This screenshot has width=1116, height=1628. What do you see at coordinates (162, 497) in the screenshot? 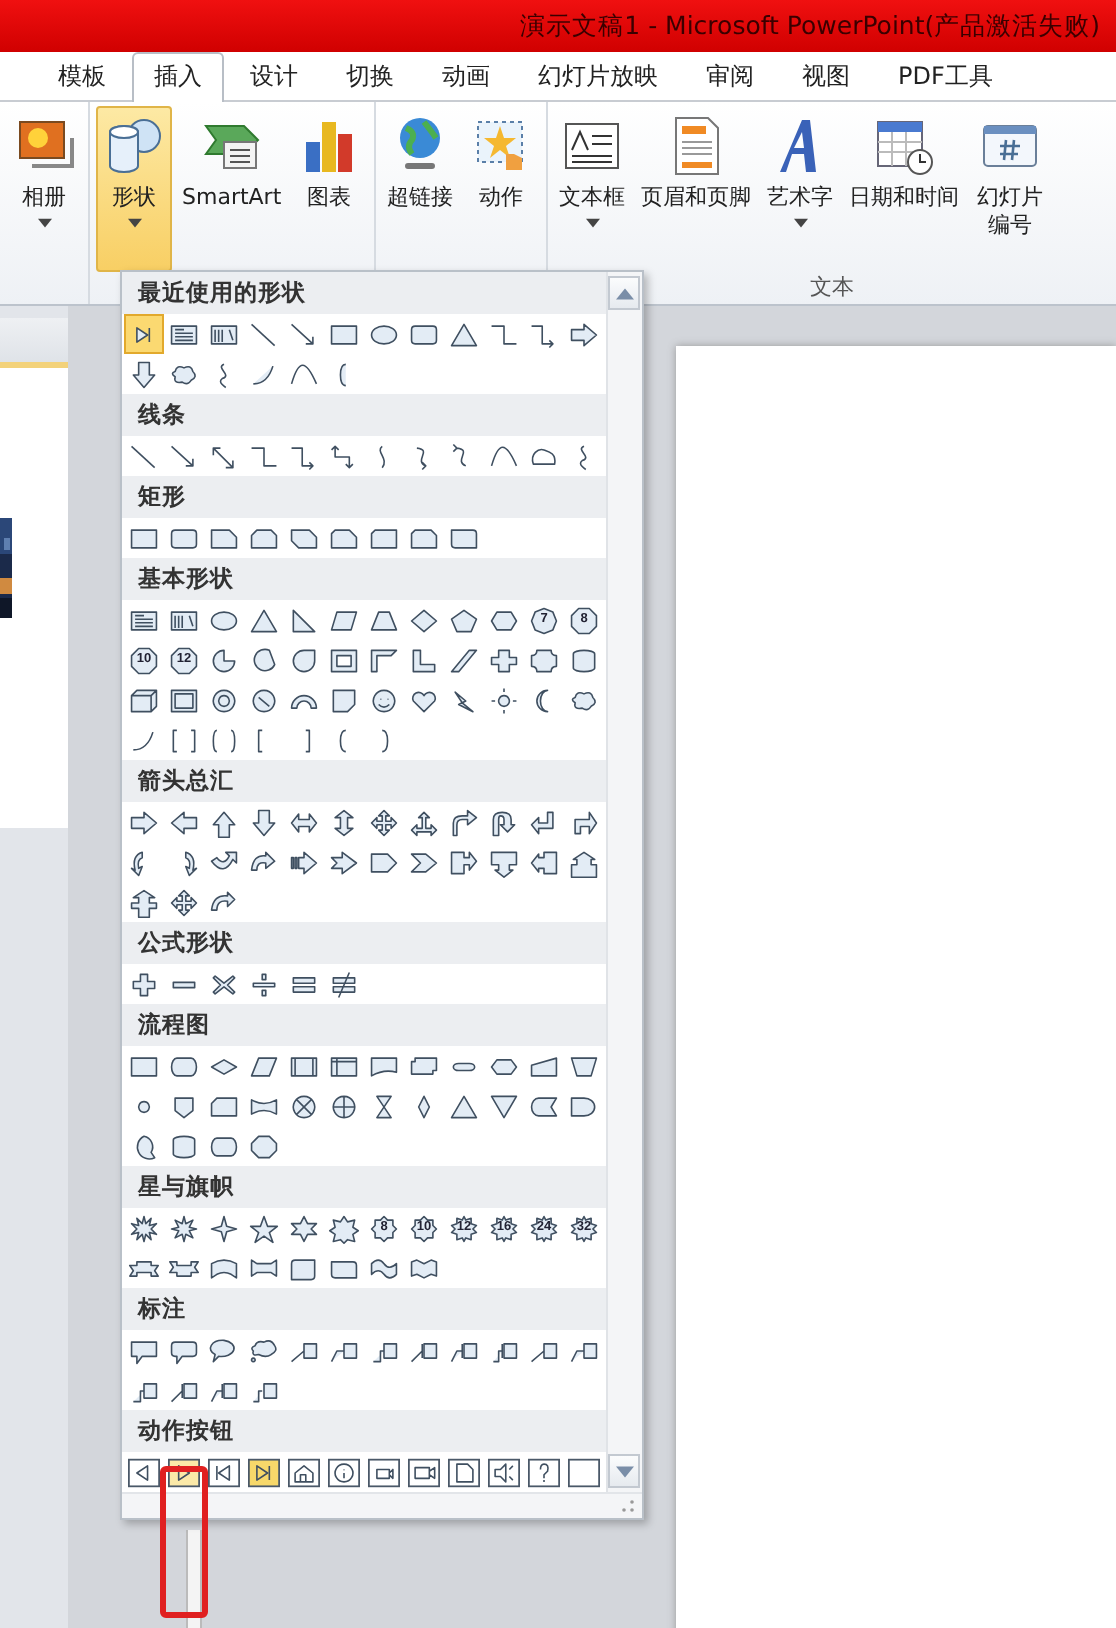
I see `section-title: 矩形` at bounding box center [162, 497].